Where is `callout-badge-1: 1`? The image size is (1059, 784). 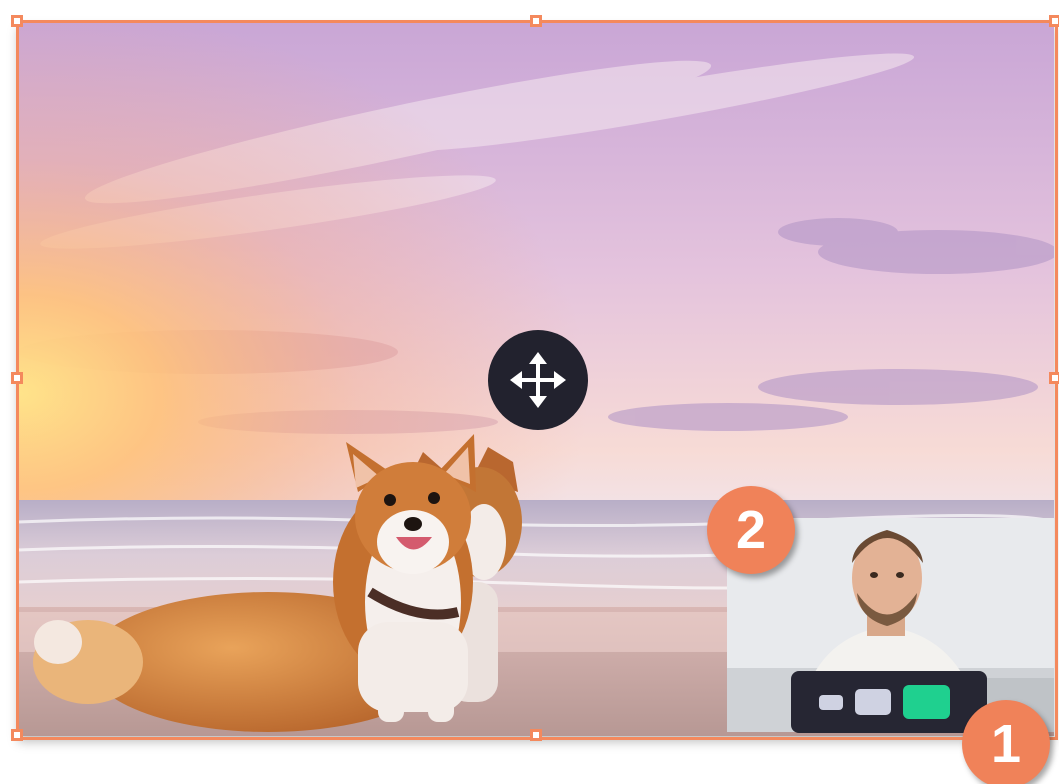 callout-badge-1: 1 is located at coordinates (1006, 742).